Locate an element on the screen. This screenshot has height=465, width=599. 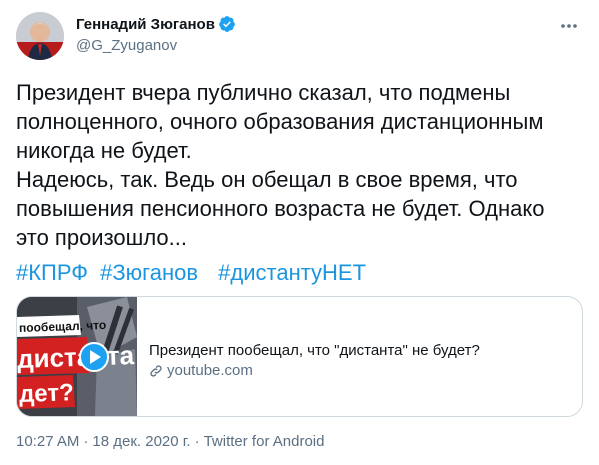
avatar is located at coordinates (40, 36).